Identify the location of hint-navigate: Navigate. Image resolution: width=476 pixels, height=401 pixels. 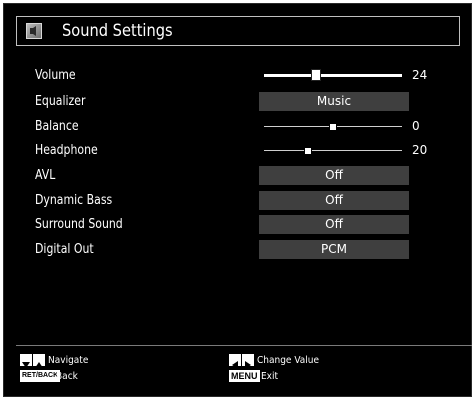
(80, 361).